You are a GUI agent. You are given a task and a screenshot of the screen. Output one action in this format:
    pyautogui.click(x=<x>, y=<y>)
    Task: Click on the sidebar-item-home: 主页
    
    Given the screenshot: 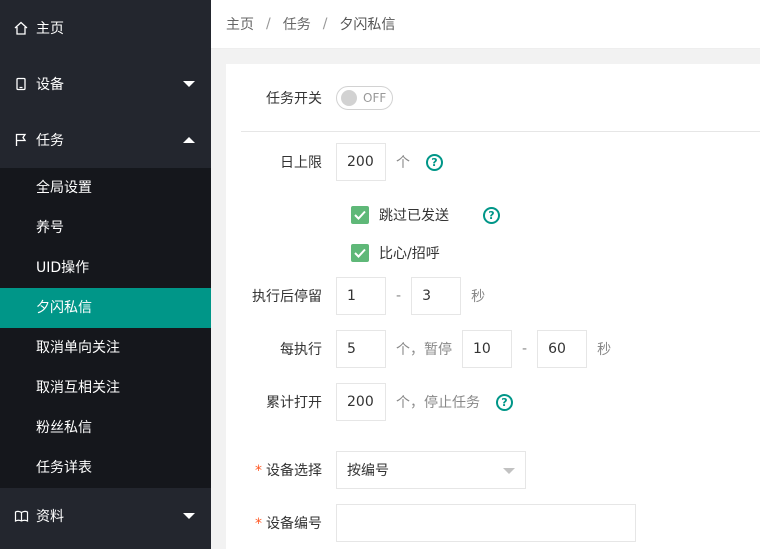 What is the action you would take?
    pyautogui.click(x=105, y=28)
    